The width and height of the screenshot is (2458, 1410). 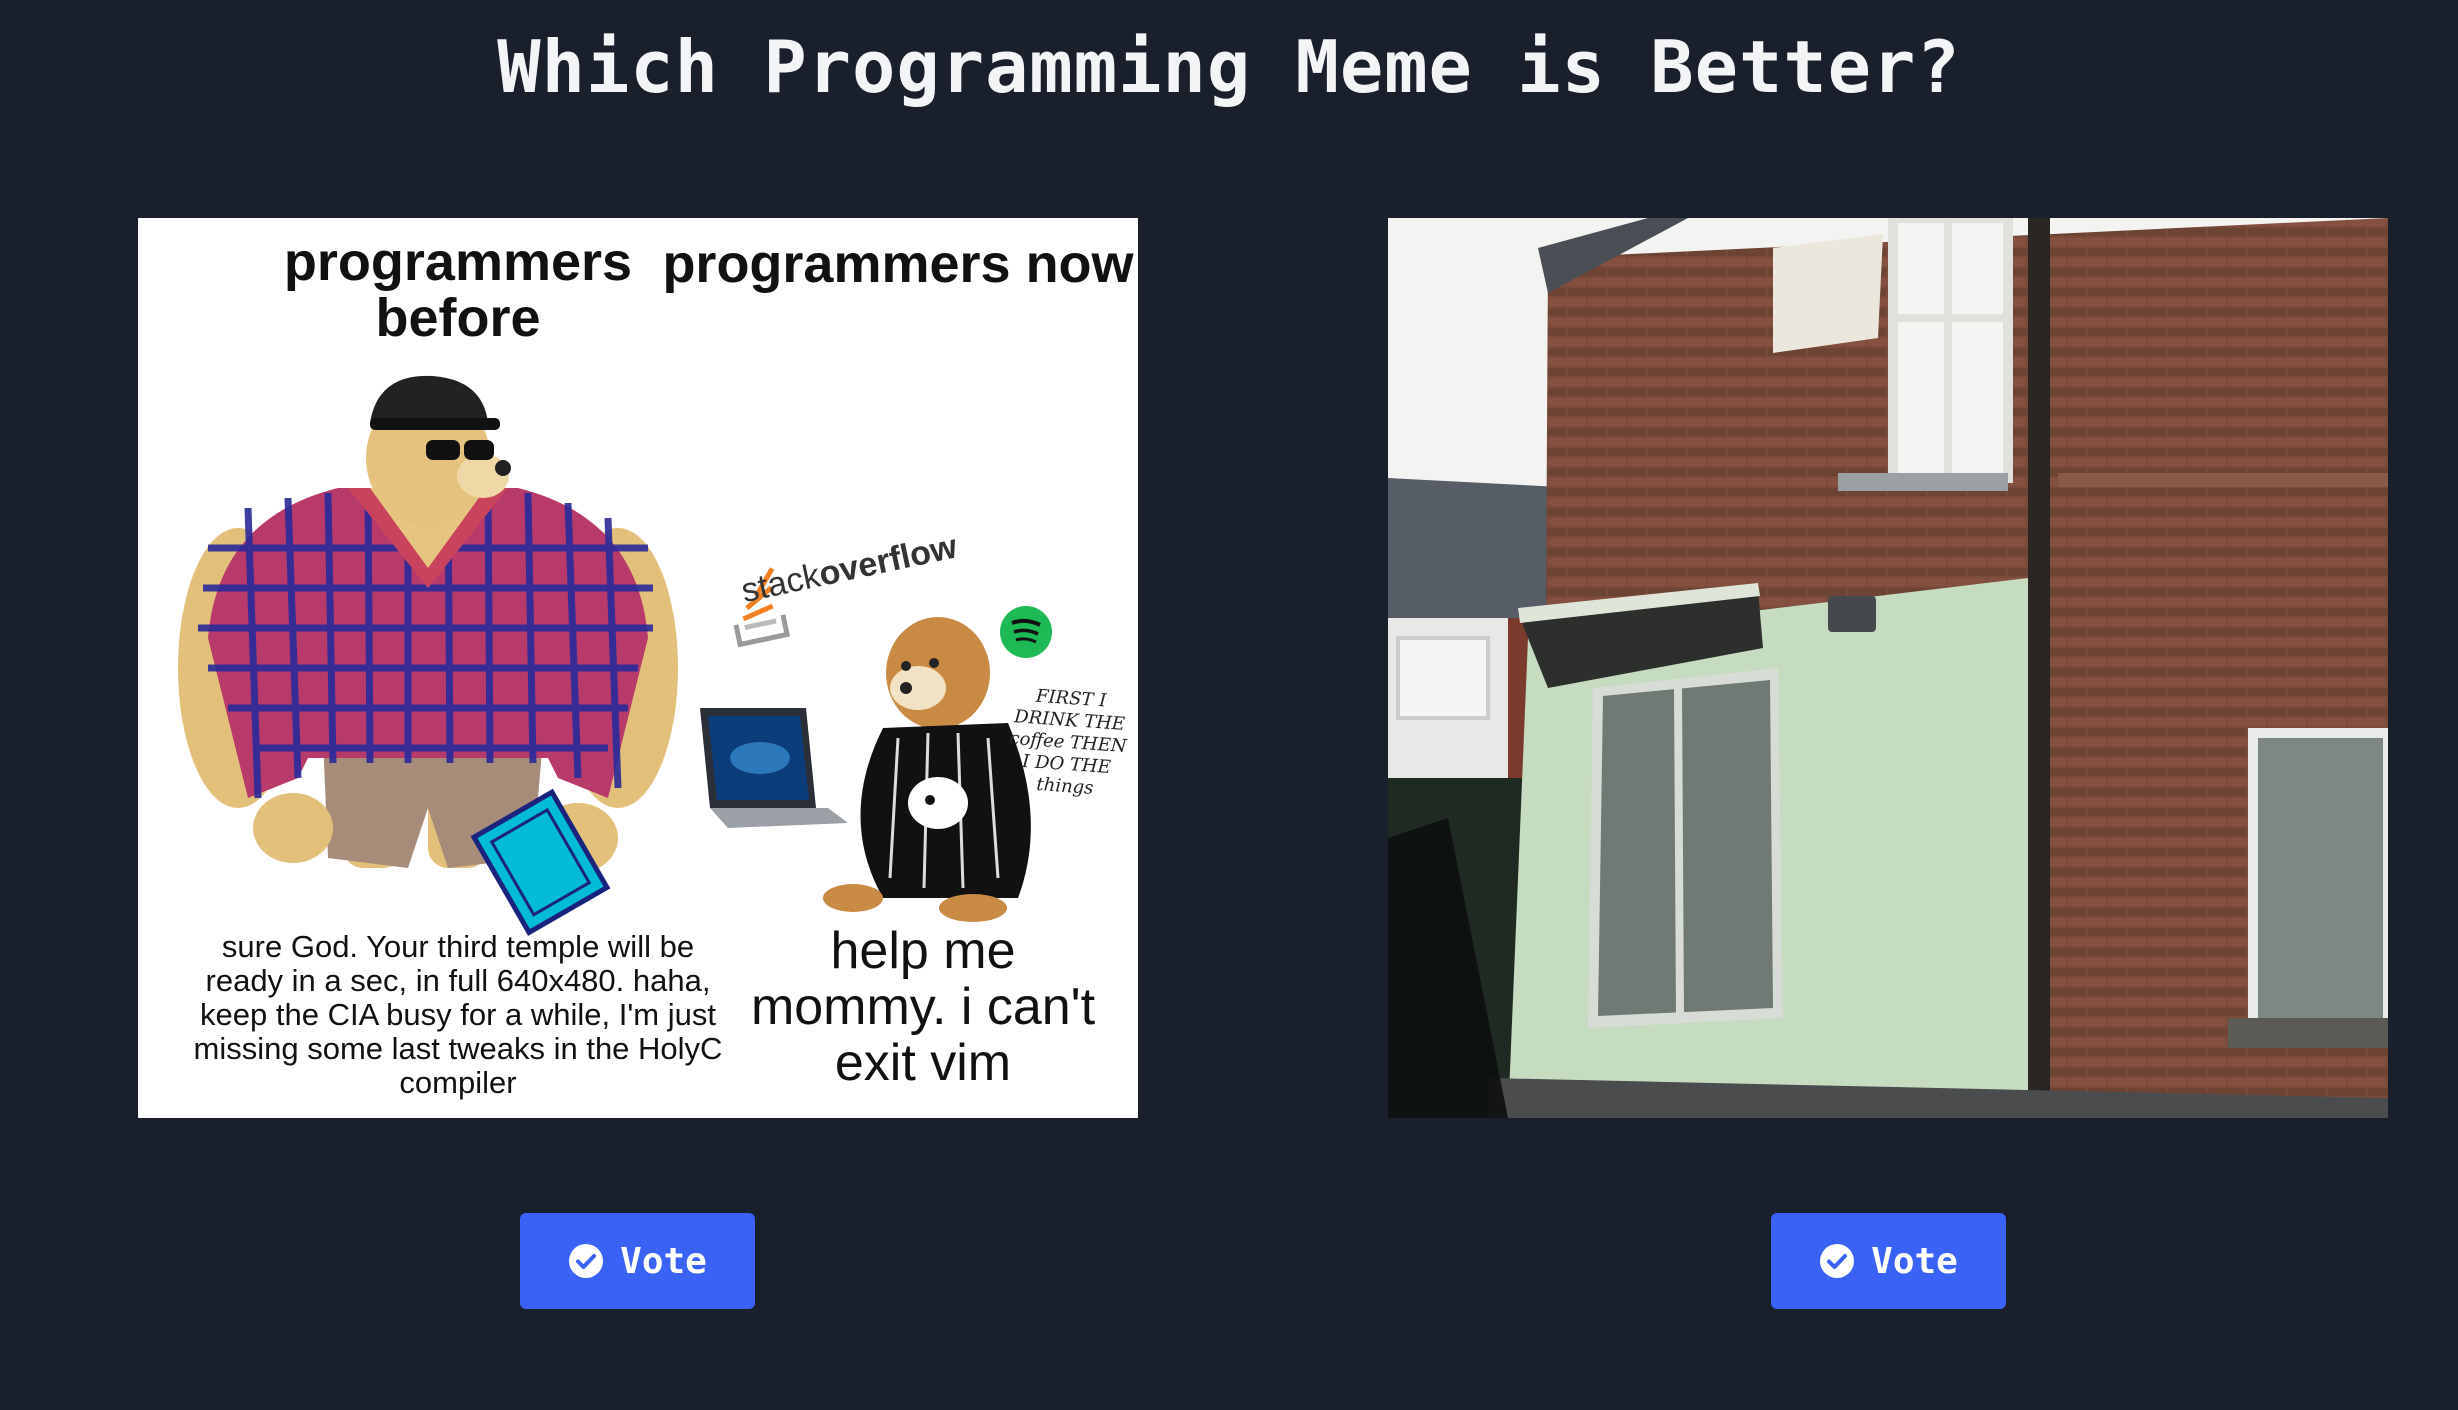 I want to click on laptop-illustration, so click(x=774, y=768).